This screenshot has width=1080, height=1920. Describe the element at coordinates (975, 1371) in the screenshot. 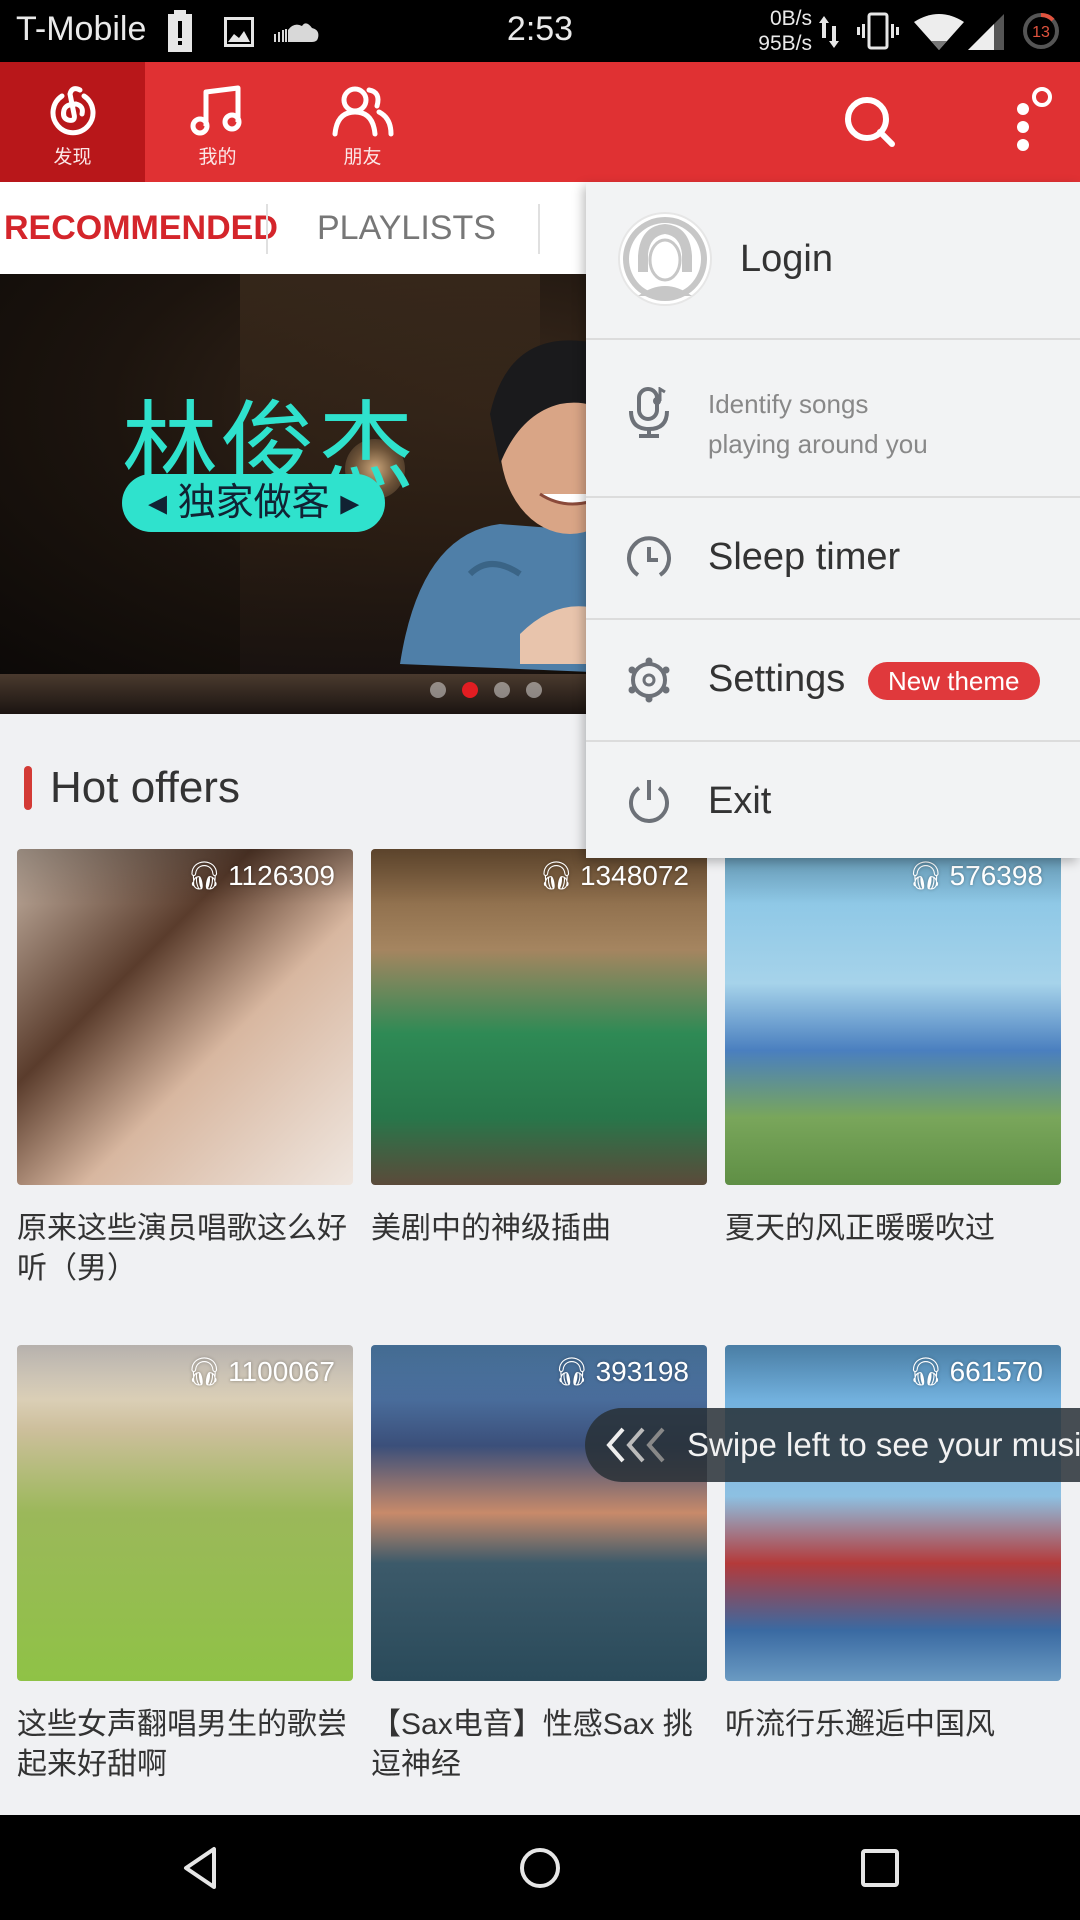

I see `play-count: 🎧︎ 661570` at that location.